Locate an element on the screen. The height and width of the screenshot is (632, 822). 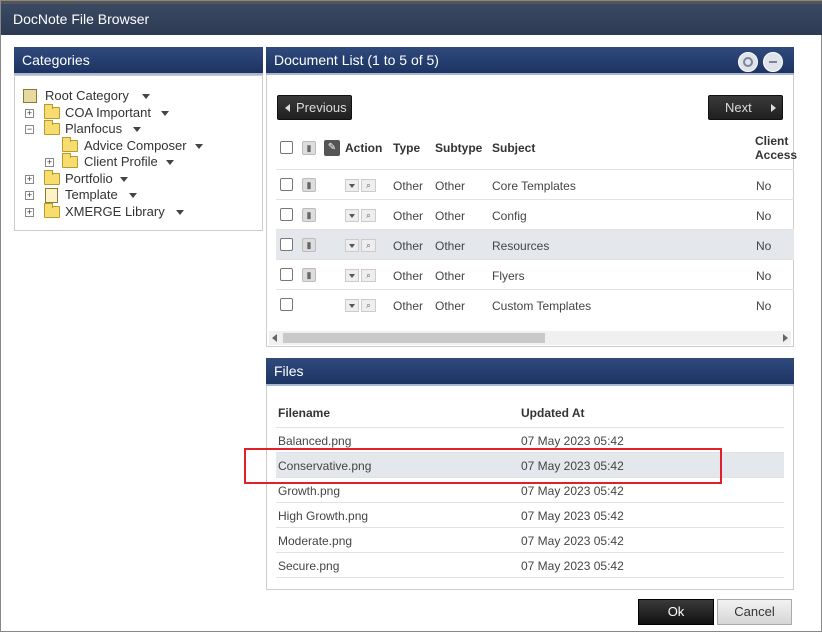
cell-filename: Moderate.png is located at coordinates (315, 541).